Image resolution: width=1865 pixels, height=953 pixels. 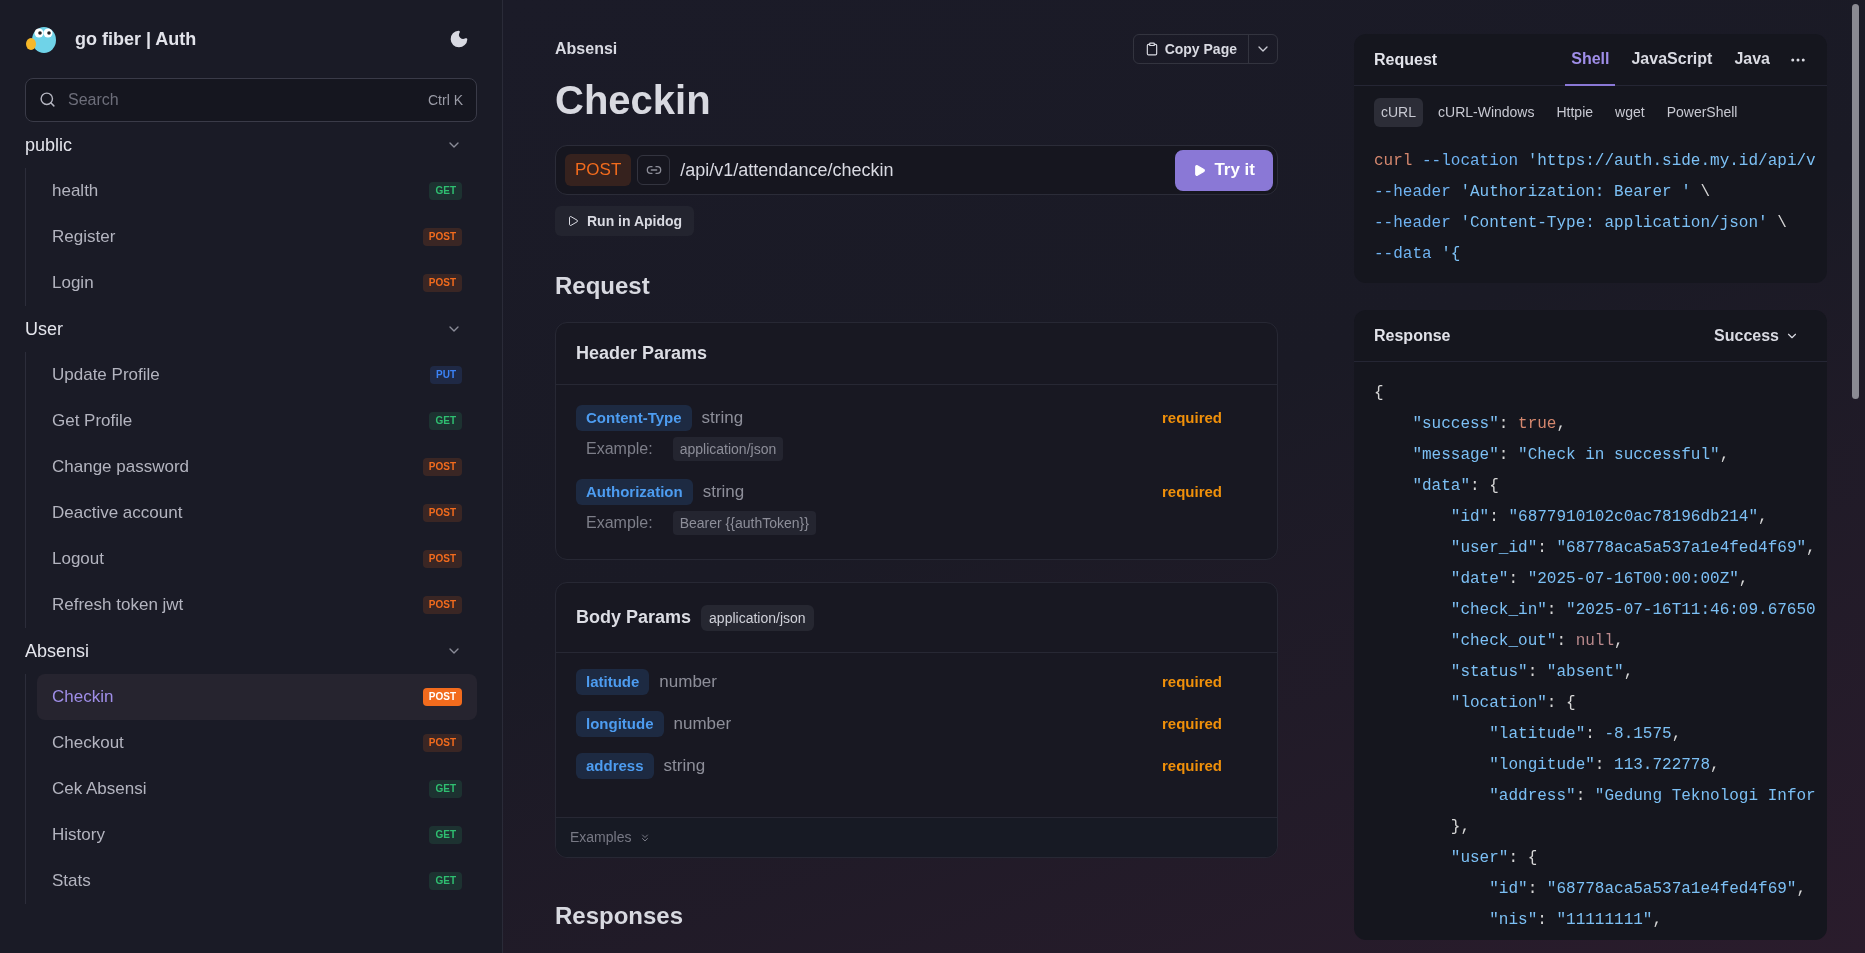 I want to click on sidebar-item: Deactive account POST, so click(x=257, y=513).